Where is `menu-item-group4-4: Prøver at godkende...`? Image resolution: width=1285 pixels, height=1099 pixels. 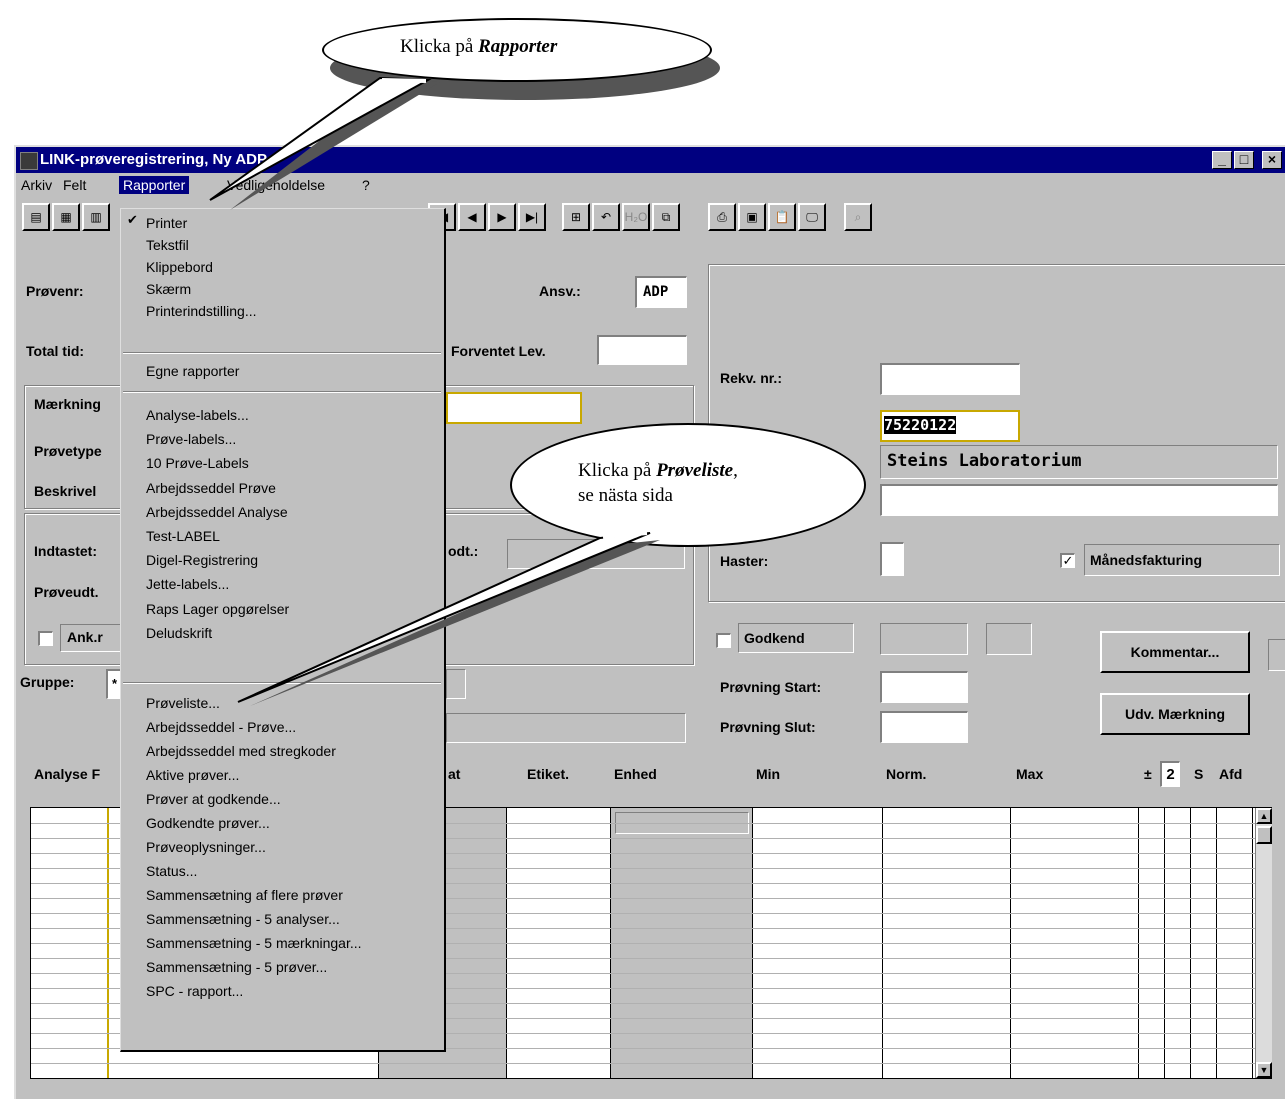 menu-item-group4-4: Prøver at godkende... is located at coordinates (213, 799).